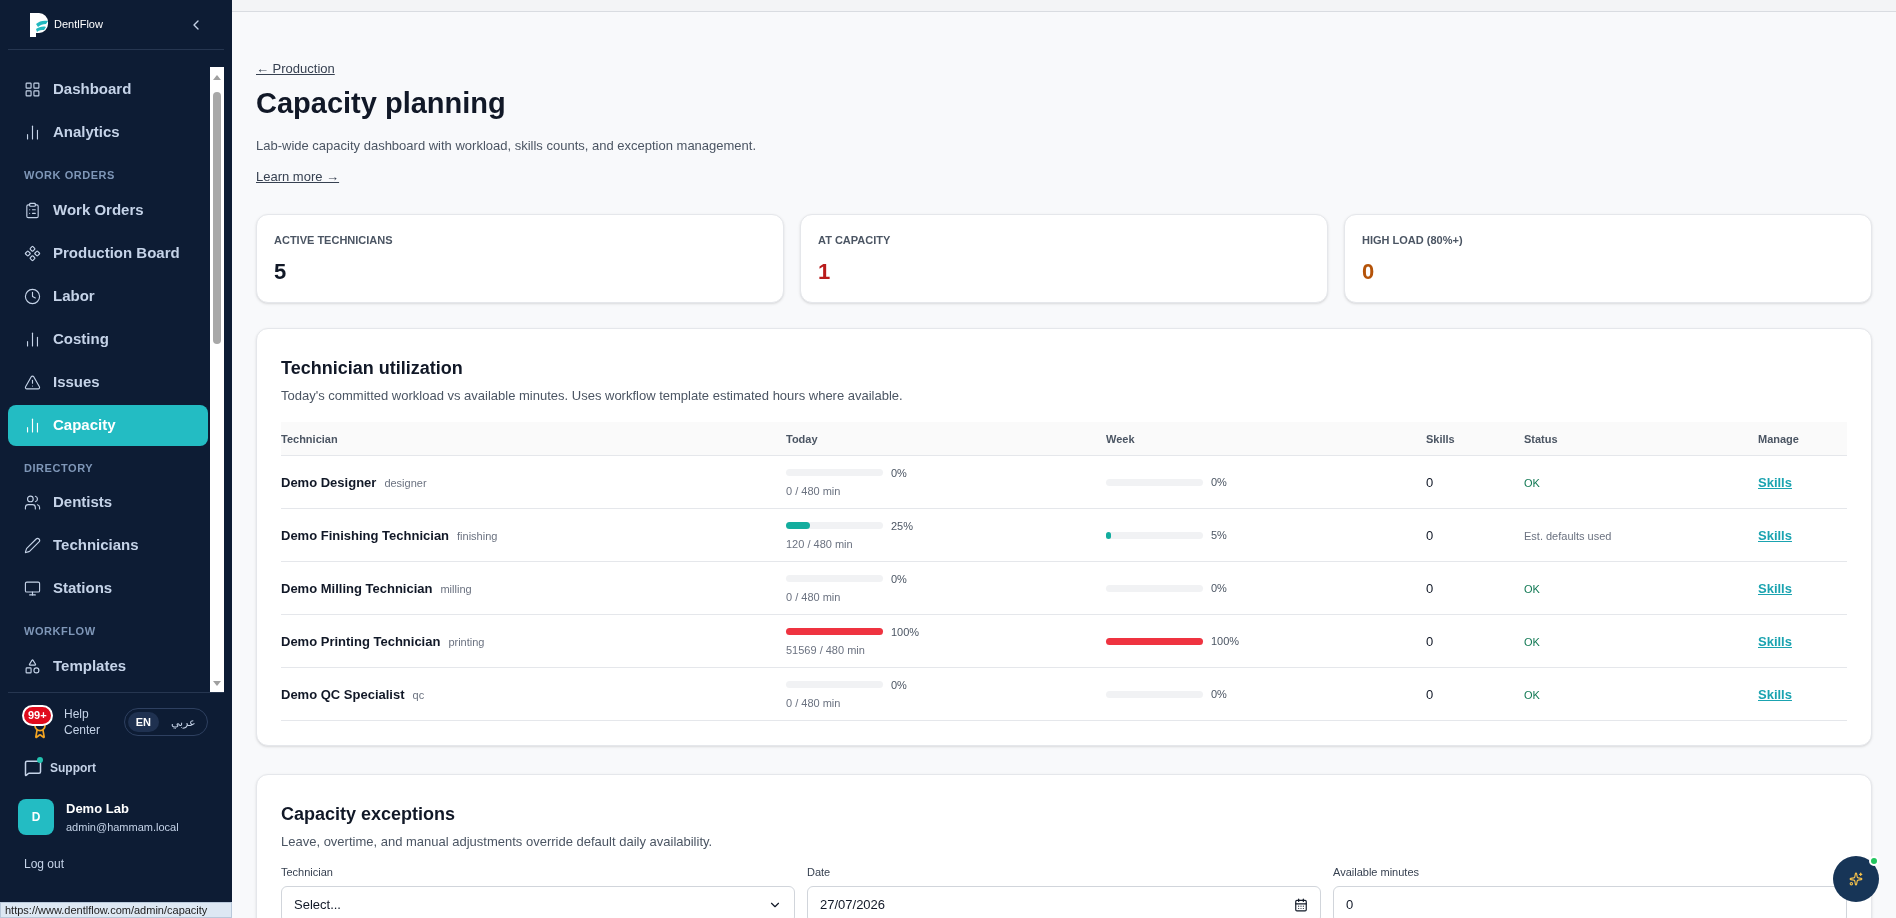  I want to click on card-subtitle: Today's committed workload vs available minutes. Uses workflow template estimated hours where available., so click(592, 396).